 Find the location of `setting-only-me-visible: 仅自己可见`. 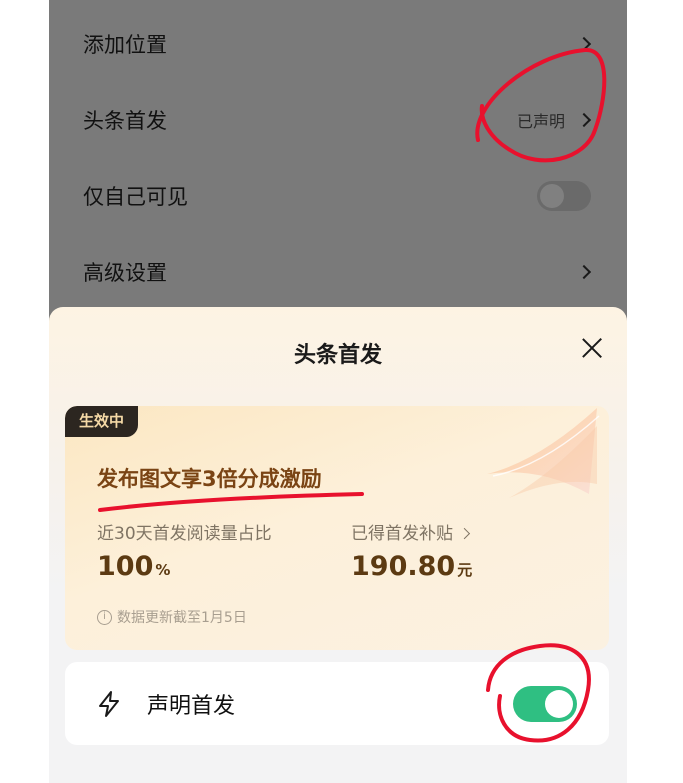

setting-only-me-visible: 仅自己可见 is located at coordinates (338, 196).